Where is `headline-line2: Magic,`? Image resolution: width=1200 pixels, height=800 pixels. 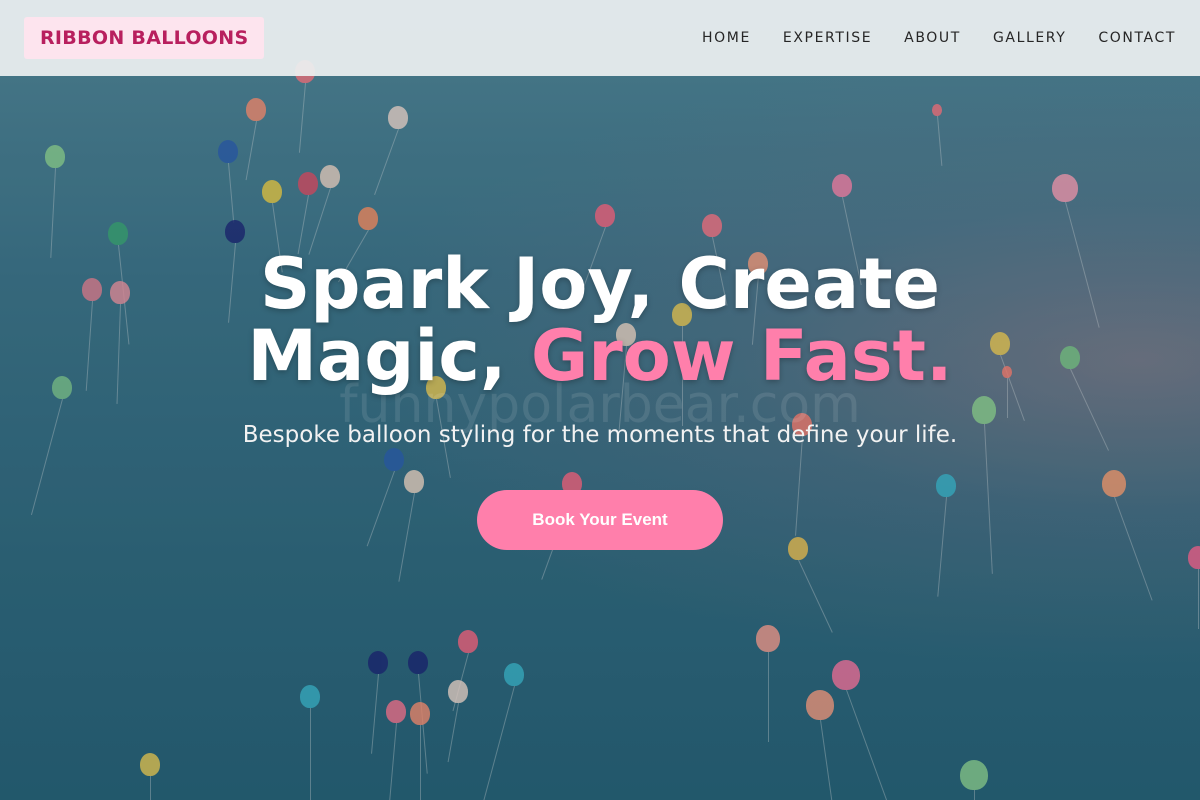
headline-line2: Magic, is located at coordinates (389, 356).